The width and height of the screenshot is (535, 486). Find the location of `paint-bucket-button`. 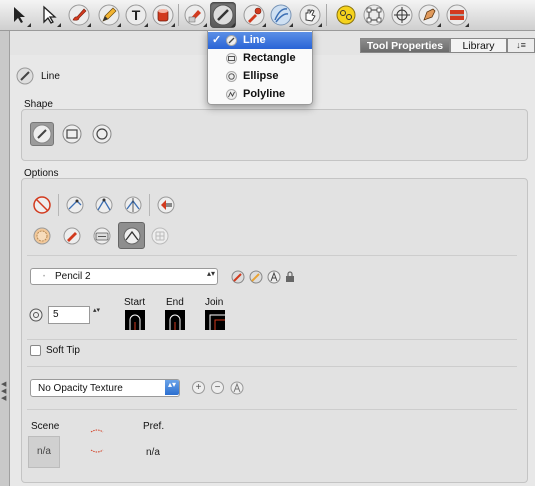

paint-bucket-button is located at coordinates (163, 15).